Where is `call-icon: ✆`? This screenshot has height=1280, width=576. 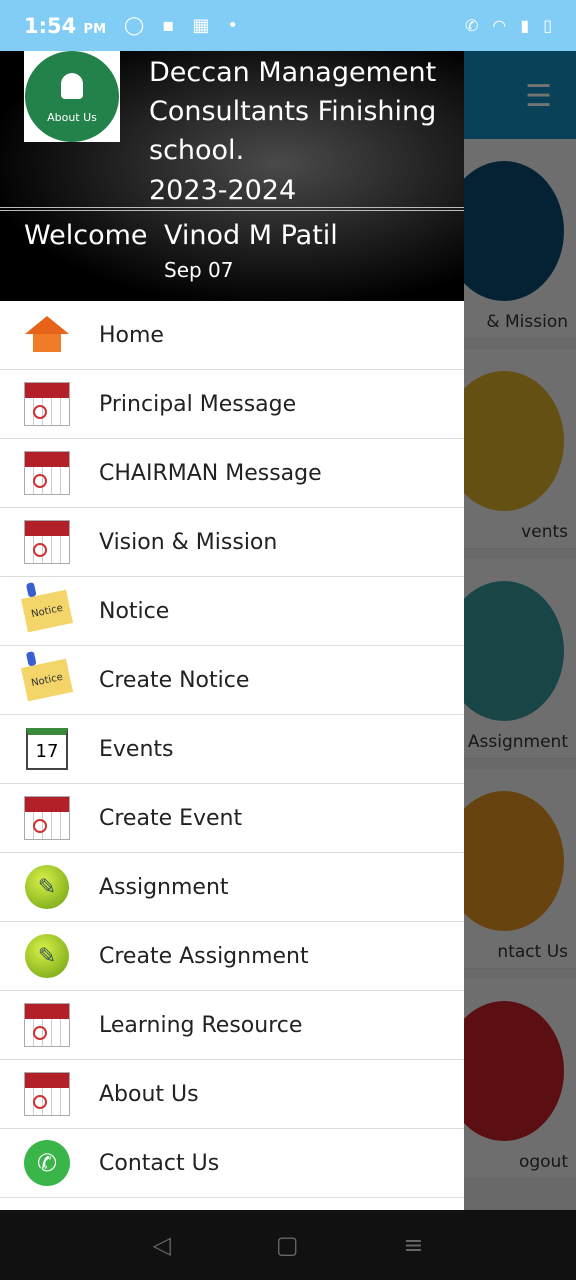
call-icon: ✆ is located at coordinates (472, 25).